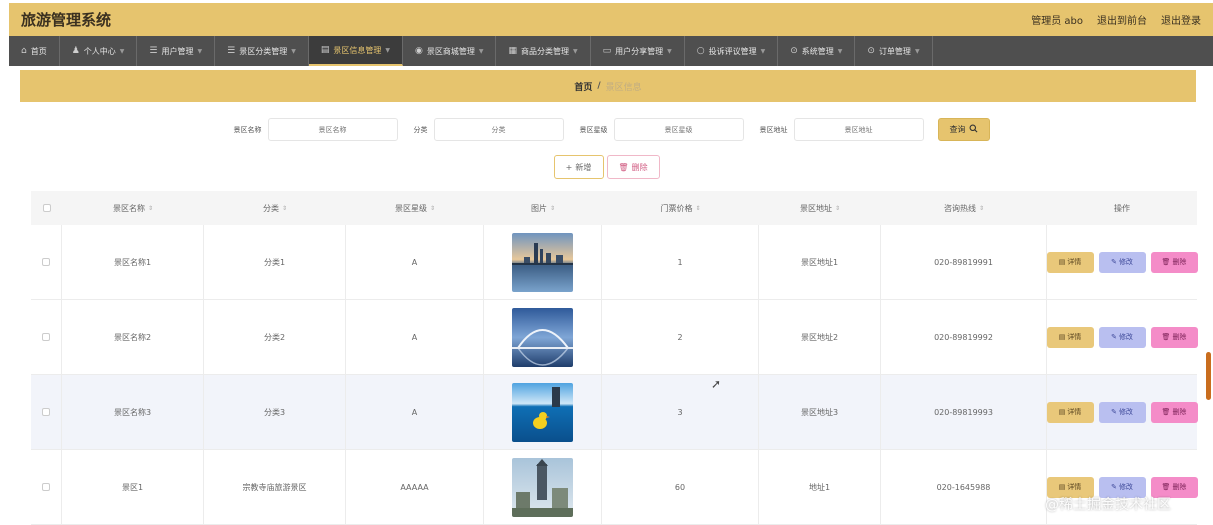 The height and width of the screenshot is (525, 1213). I want to click on address-search-input, so click(858, 129).